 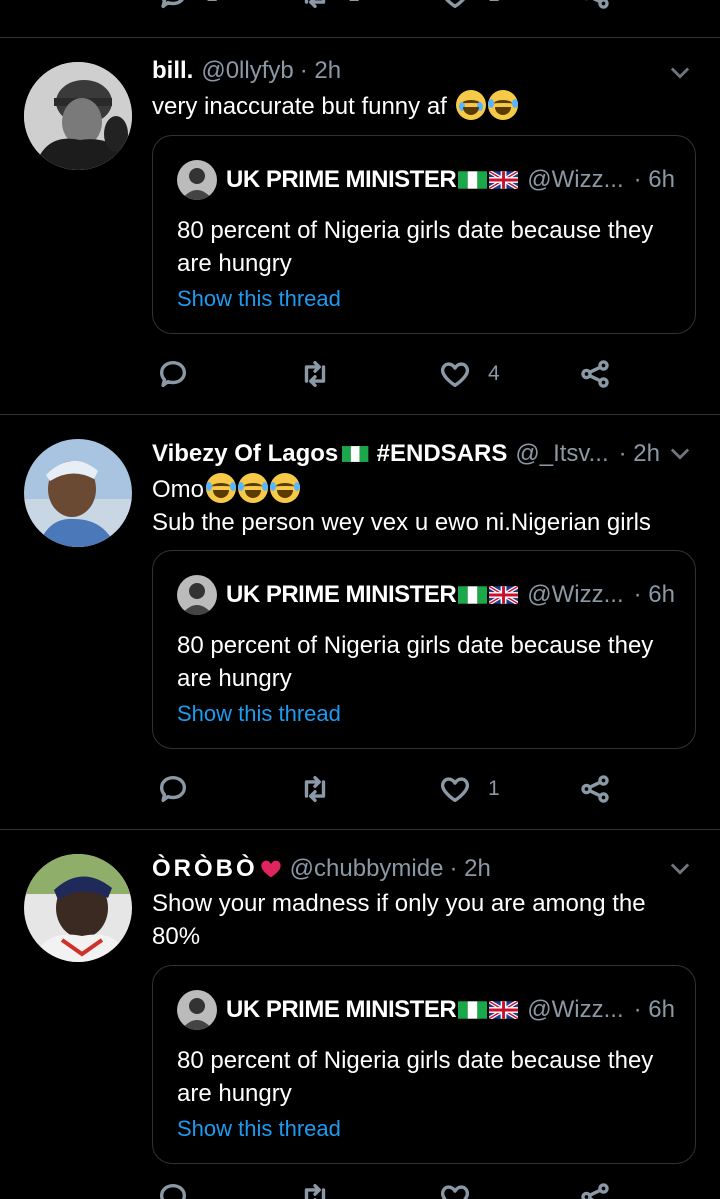 What do you see at coordinates (205, 869) in the screenshot?
I see `display-name: ÒRÒBÒ` at bounding box center [205, 869].